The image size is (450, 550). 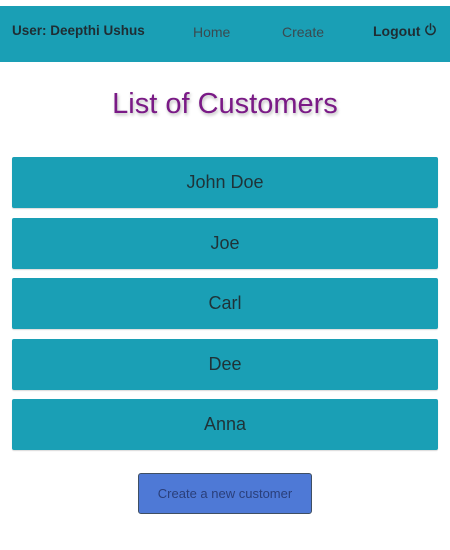 I want to click on customer-list-item: Joe, so click(x=225, y=243).